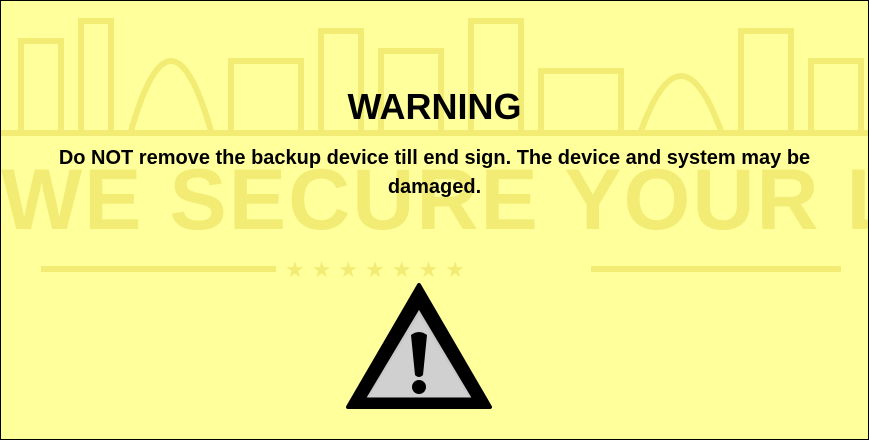  I want to click on dialog-title: WARNING, so click(434, 106).